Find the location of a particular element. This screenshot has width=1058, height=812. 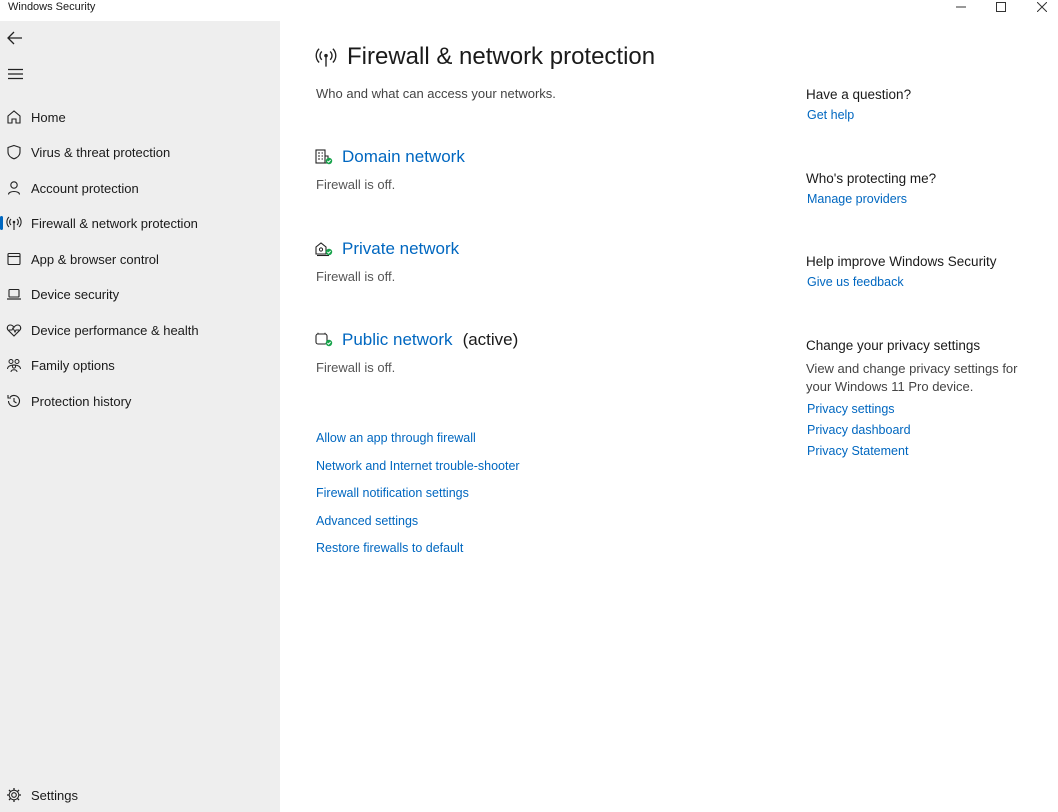

domain-network-link: Domain network is located at coordinates (403, 157).